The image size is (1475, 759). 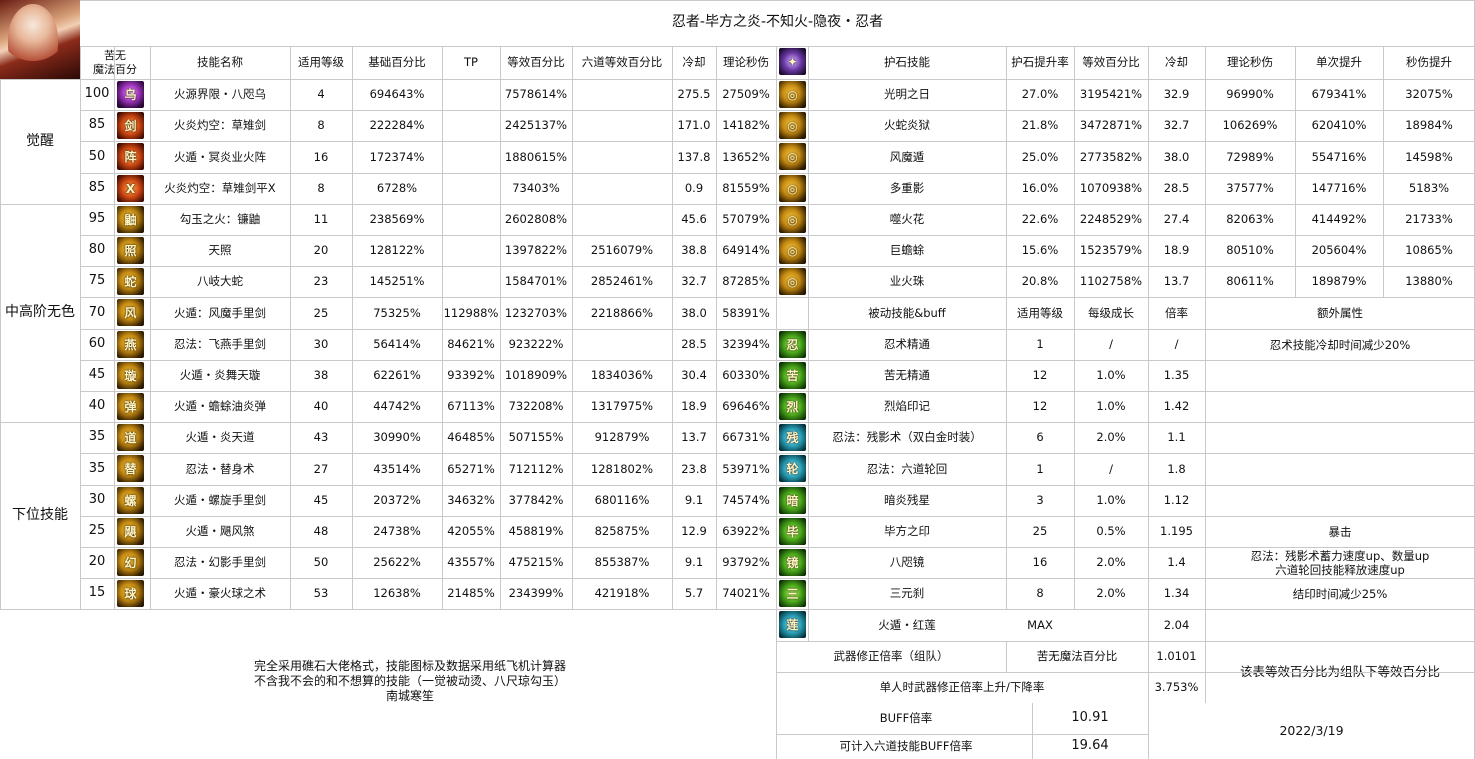 What do you see at coordinates (1340, 531) in the screenshot?
I see `passive-extra: 暴击` at bounding box center [1340, 531].